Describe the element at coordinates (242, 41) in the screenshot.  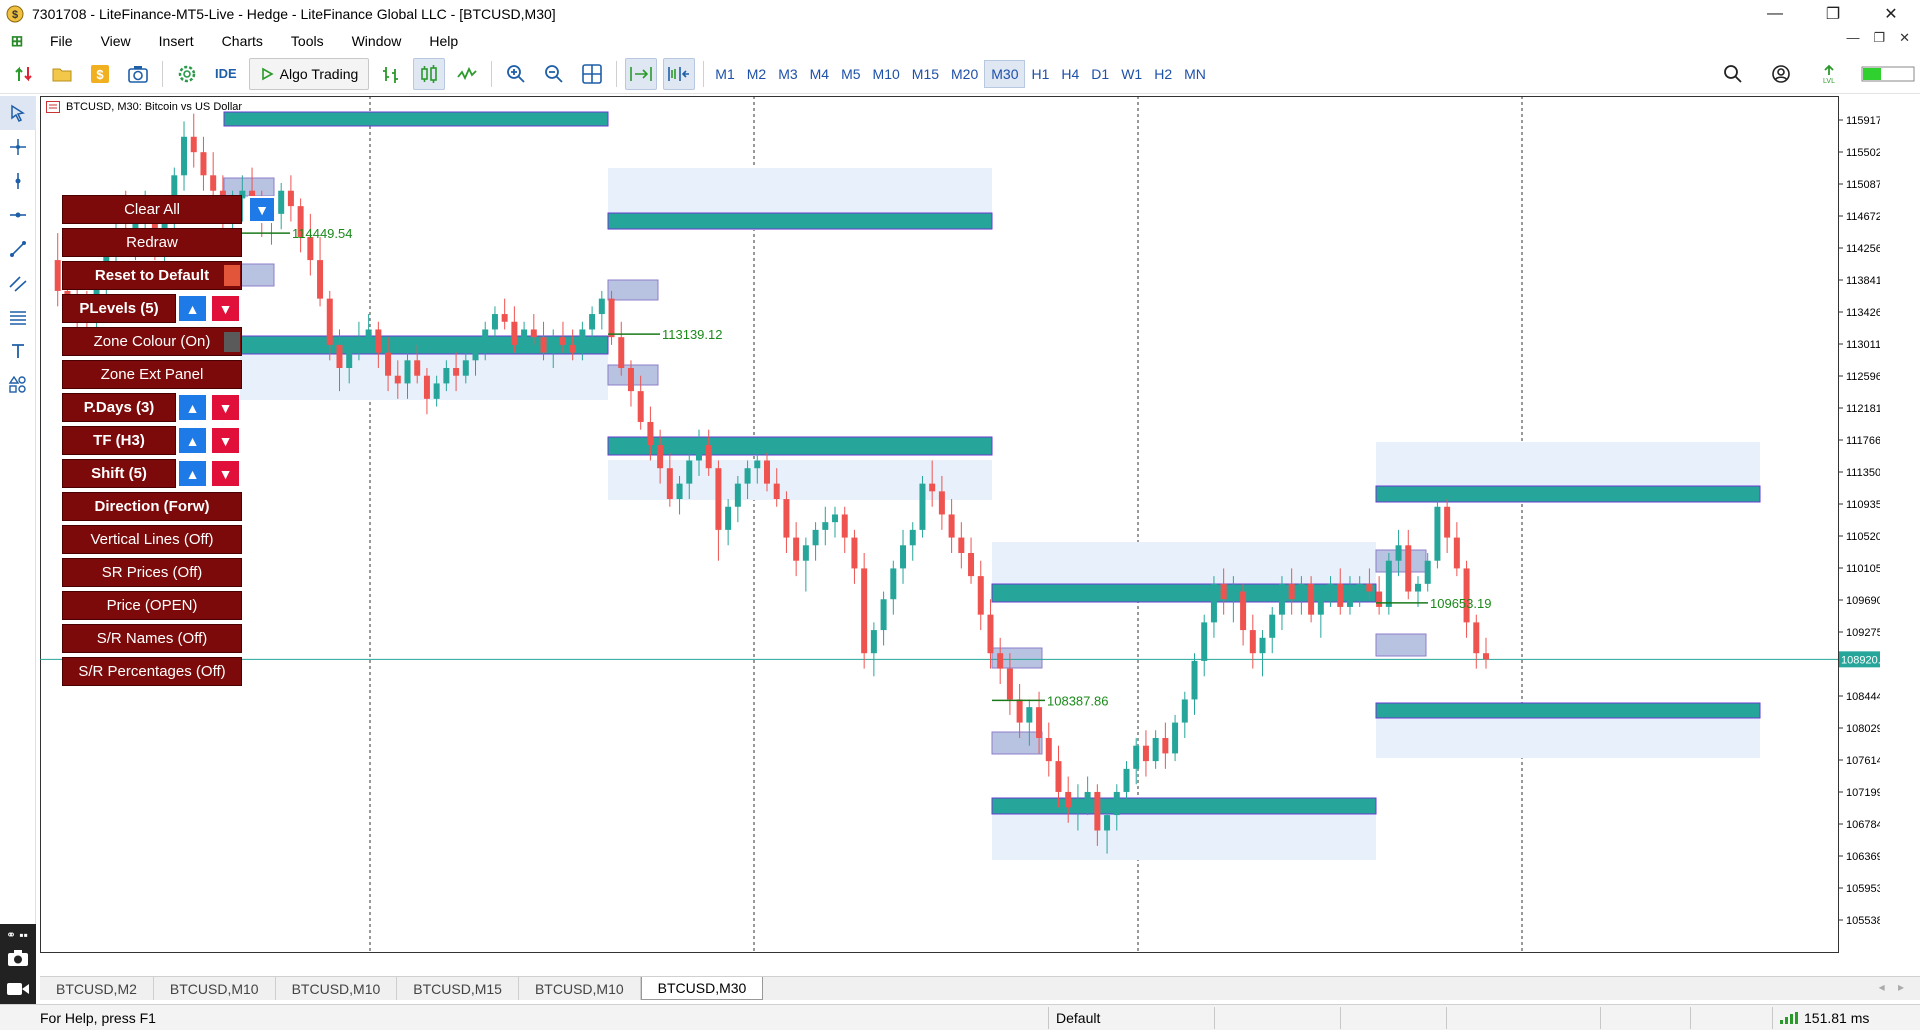
I see `menu-charts: Charts` at that location.